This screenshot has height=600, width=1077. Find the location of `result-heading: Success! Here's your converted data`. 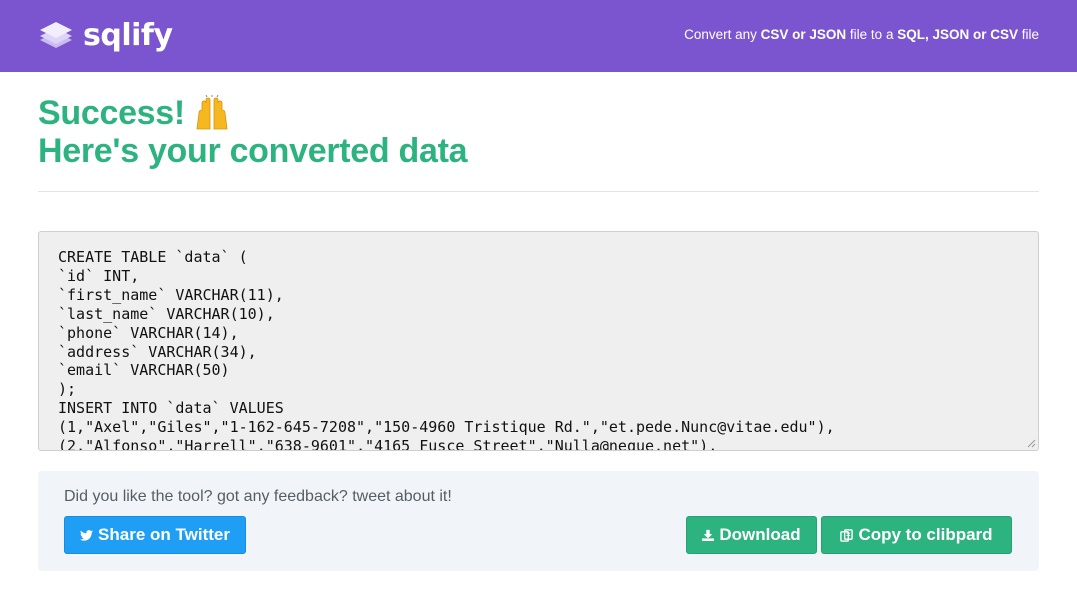

result-heading: Success! Here's your converted data is located at coordinates (253, 132).